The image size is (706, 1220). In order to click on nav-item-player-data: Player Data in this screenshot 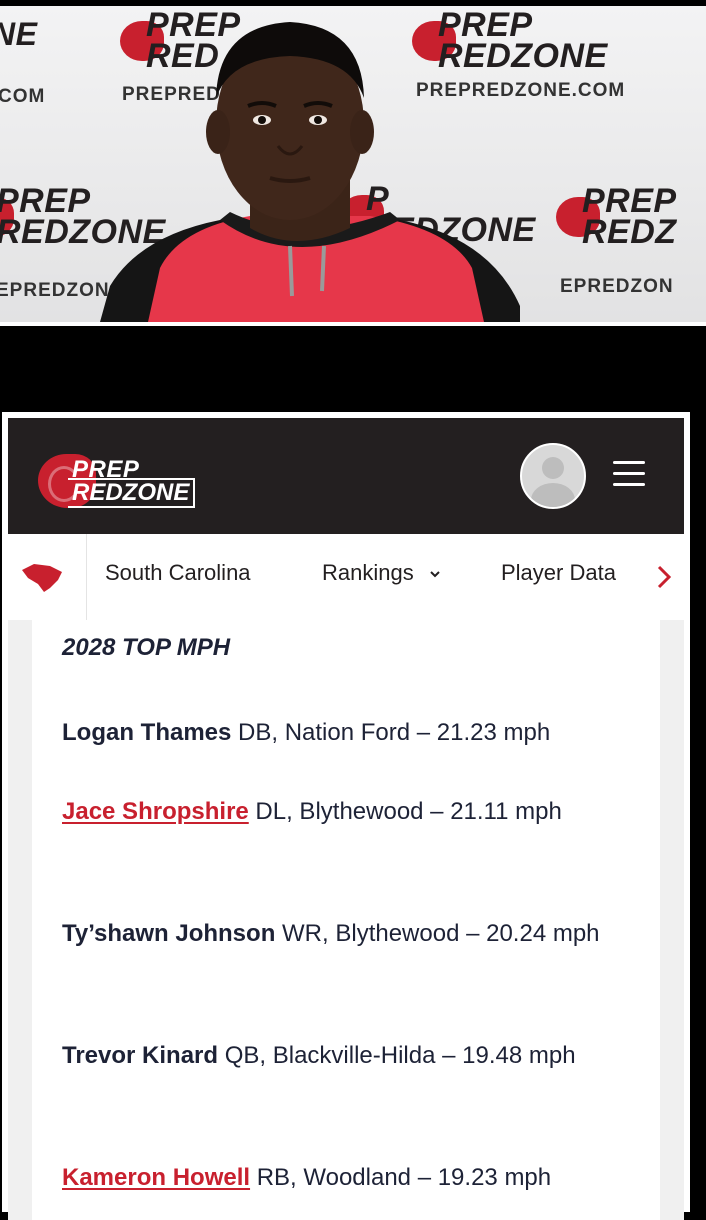, I will do `click(558, 573)`.